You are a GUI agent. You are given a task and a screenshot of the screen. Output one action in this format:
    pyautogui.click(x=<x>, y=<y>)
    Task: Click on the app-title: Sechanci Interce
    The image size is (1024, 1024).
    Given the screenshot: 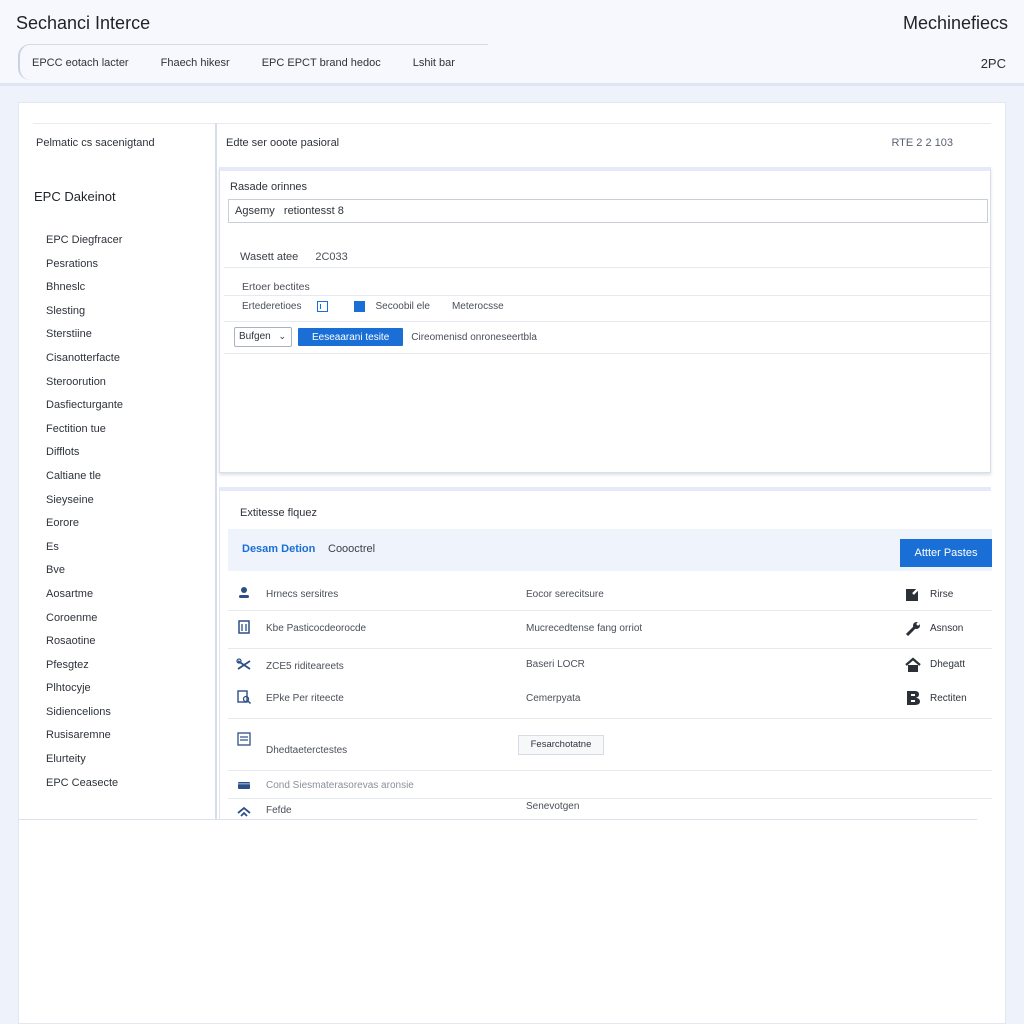 What is the action you would take?
    pyautogui.click(x=83, y=23)
    